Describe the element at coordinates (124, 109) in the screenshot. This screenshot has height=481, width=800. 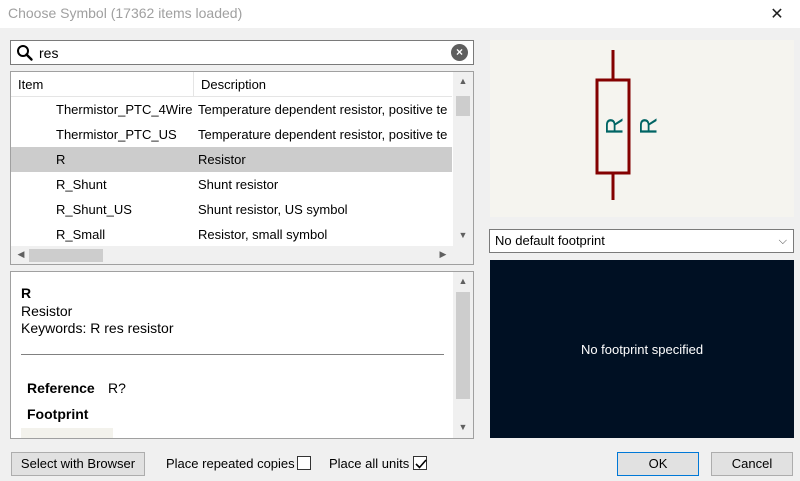
I see `row-item: Thermistor_PTC_4Wire` at that location.